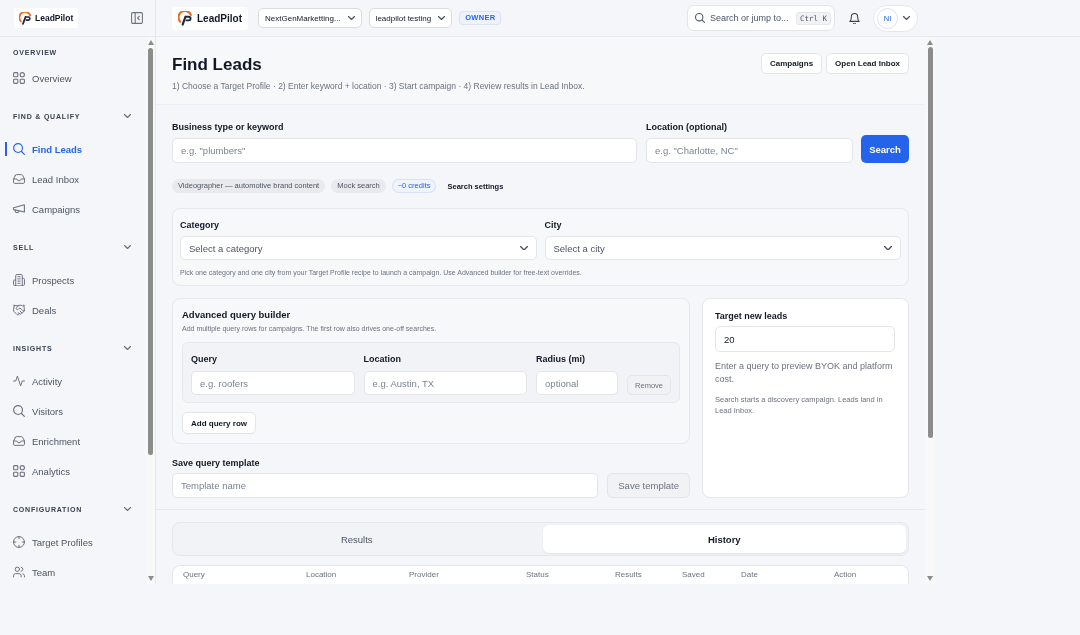  Describe the element at coordinates (791, 63) in the screenshot. I see `campaigns-button: Campaigns` at that location.